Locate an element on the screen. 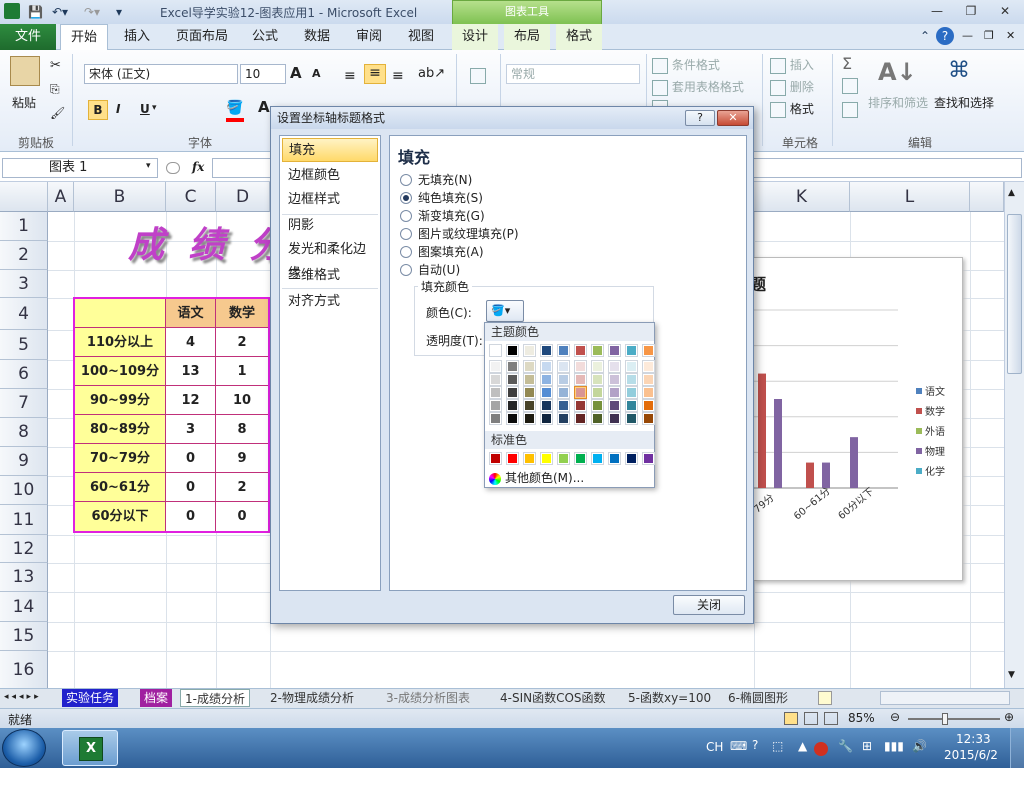 The width and height of the screenshot is (1024, 788). score-cell: 3 is located at coordinates (191, 429).